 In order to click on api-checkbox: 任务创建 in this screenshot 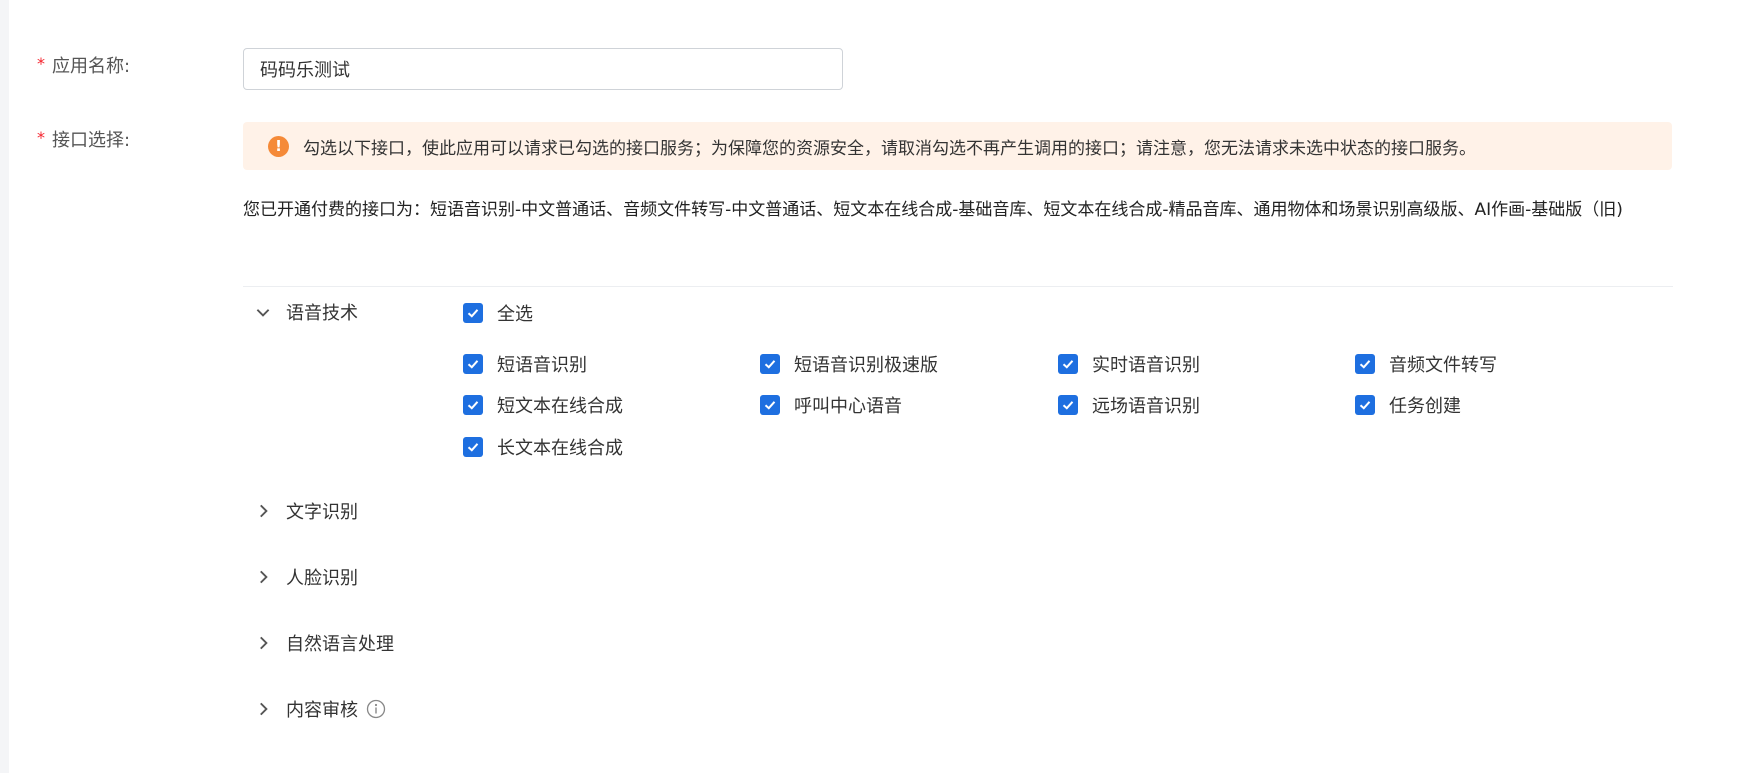, I will do `click(1408, 405)`.